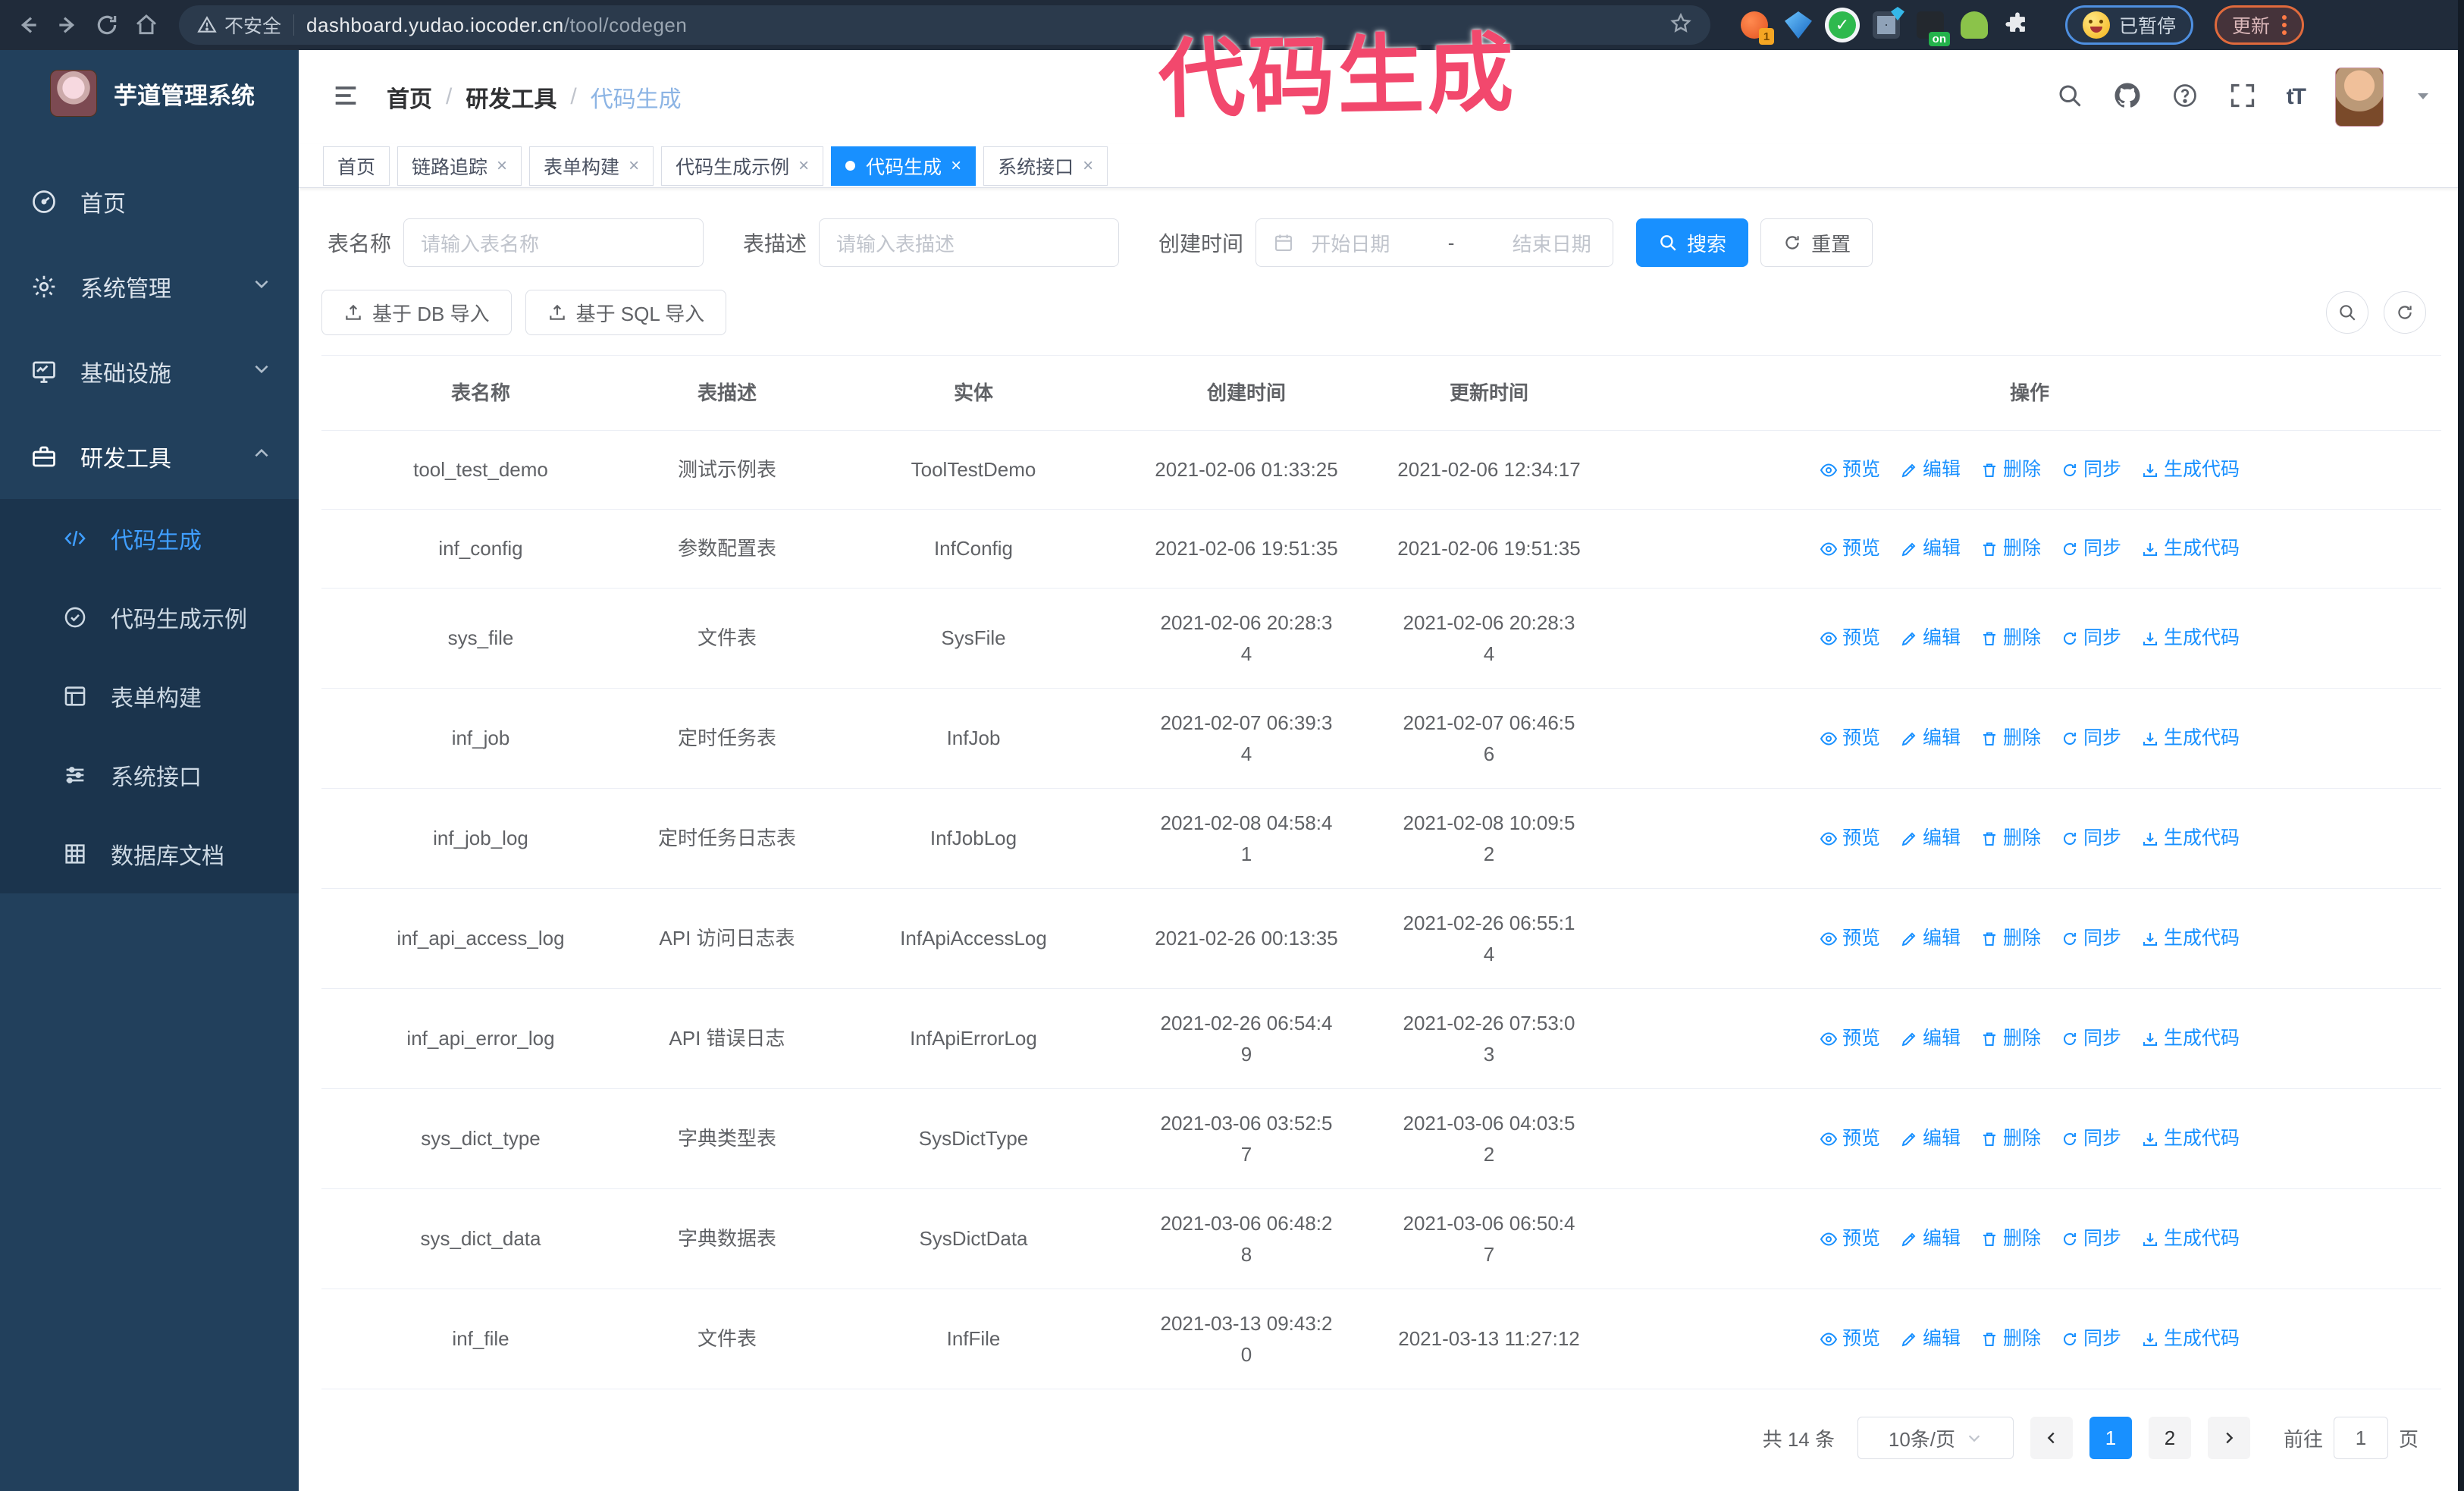 The height and width of the screenshot is (1491, 2464). I want to click on search-button: 搜索, so click(1692, 242).